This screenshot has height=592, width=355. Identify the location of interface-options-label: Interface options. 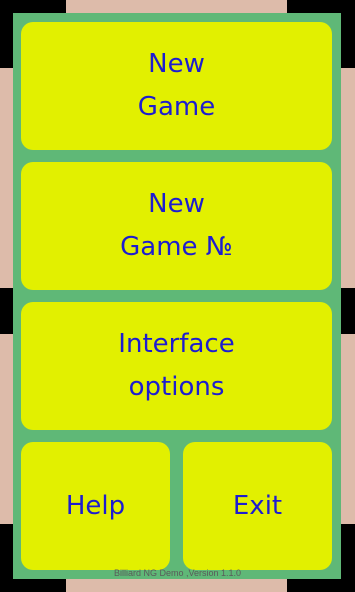
(176, 366).